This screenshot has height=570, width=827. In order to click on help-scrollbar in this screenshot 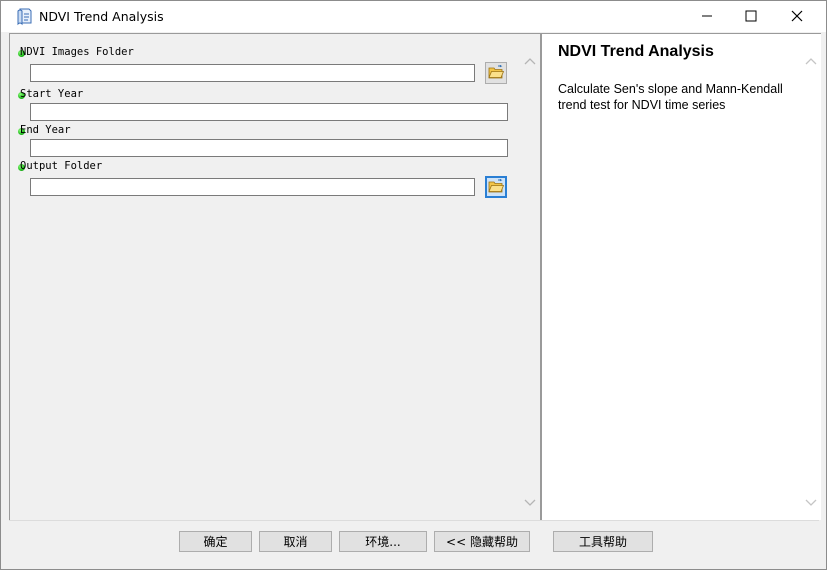, I will do `click(811, 277)`.